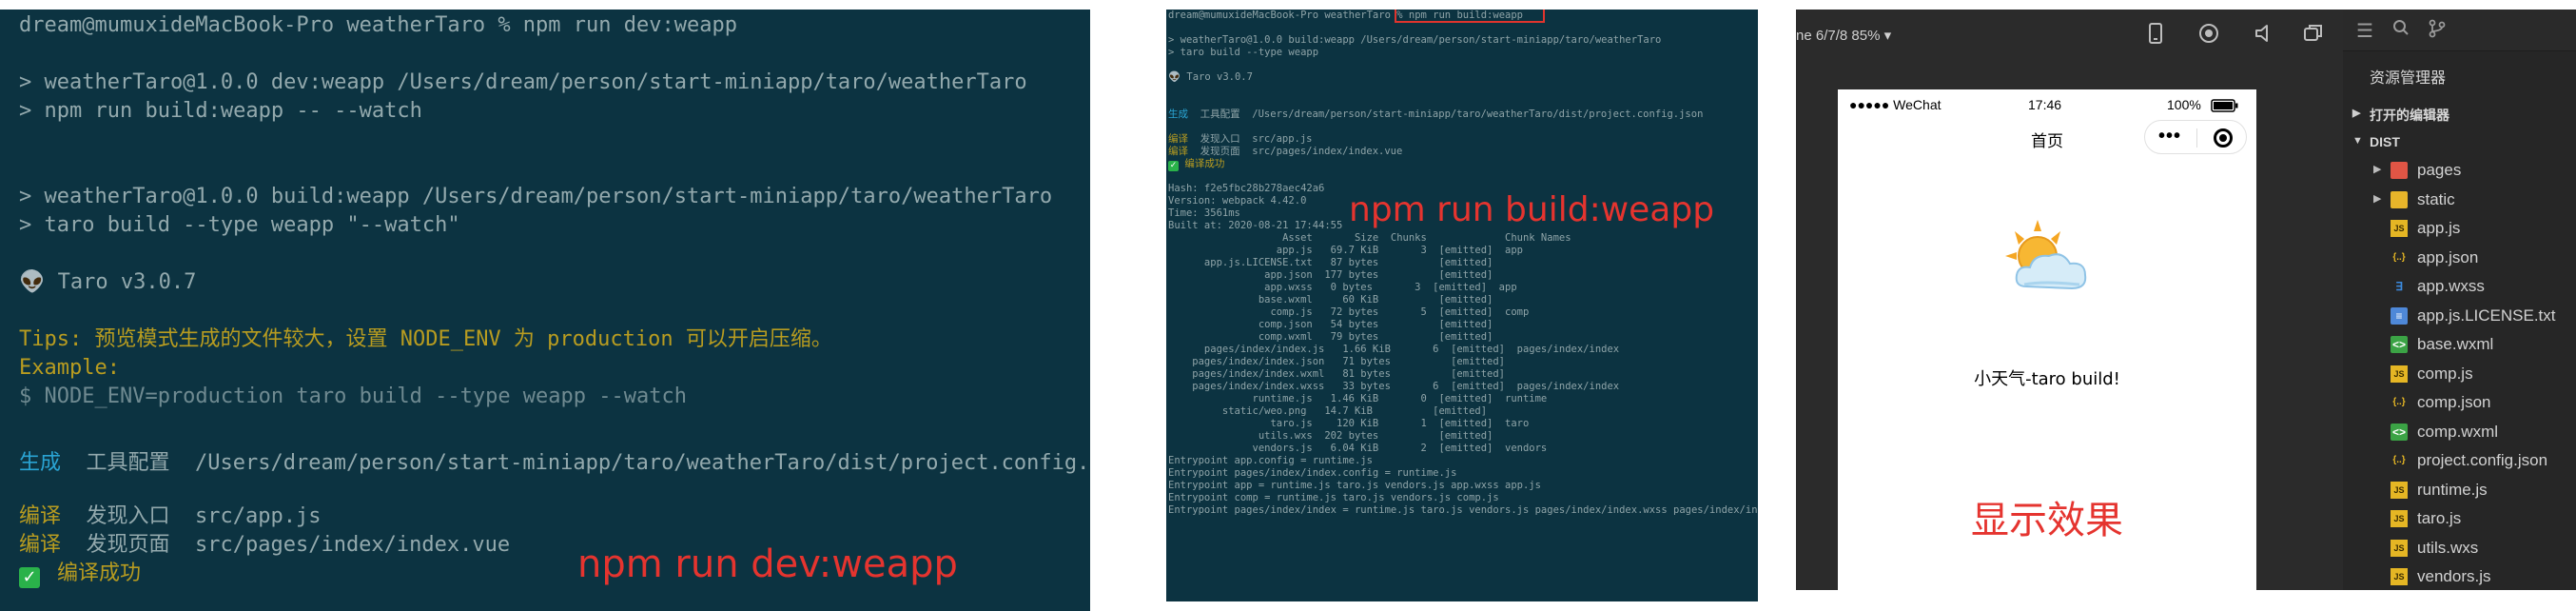 This screenshot has width=2576, height=611. I want to click on explorer-item-label: app.js, so click(2439, 228).